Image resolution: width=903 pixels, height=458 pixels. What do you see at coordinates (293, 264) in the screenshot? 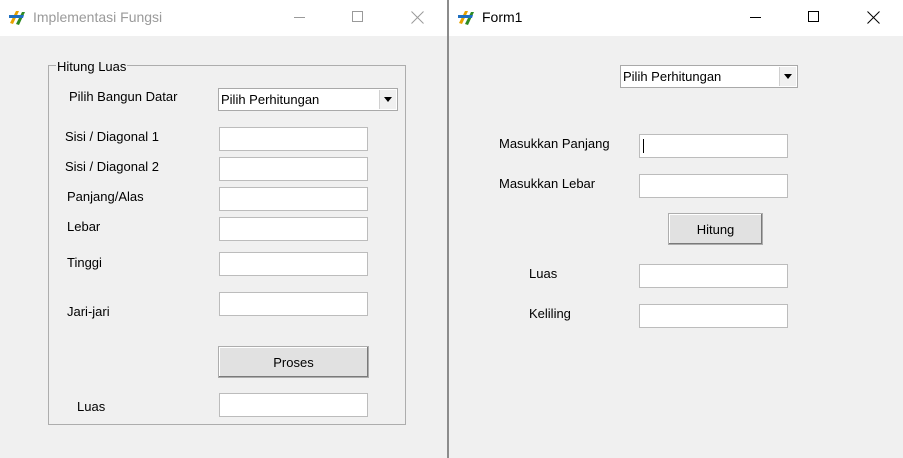
I see `tinggi-input` at bounding box center [293, 264].